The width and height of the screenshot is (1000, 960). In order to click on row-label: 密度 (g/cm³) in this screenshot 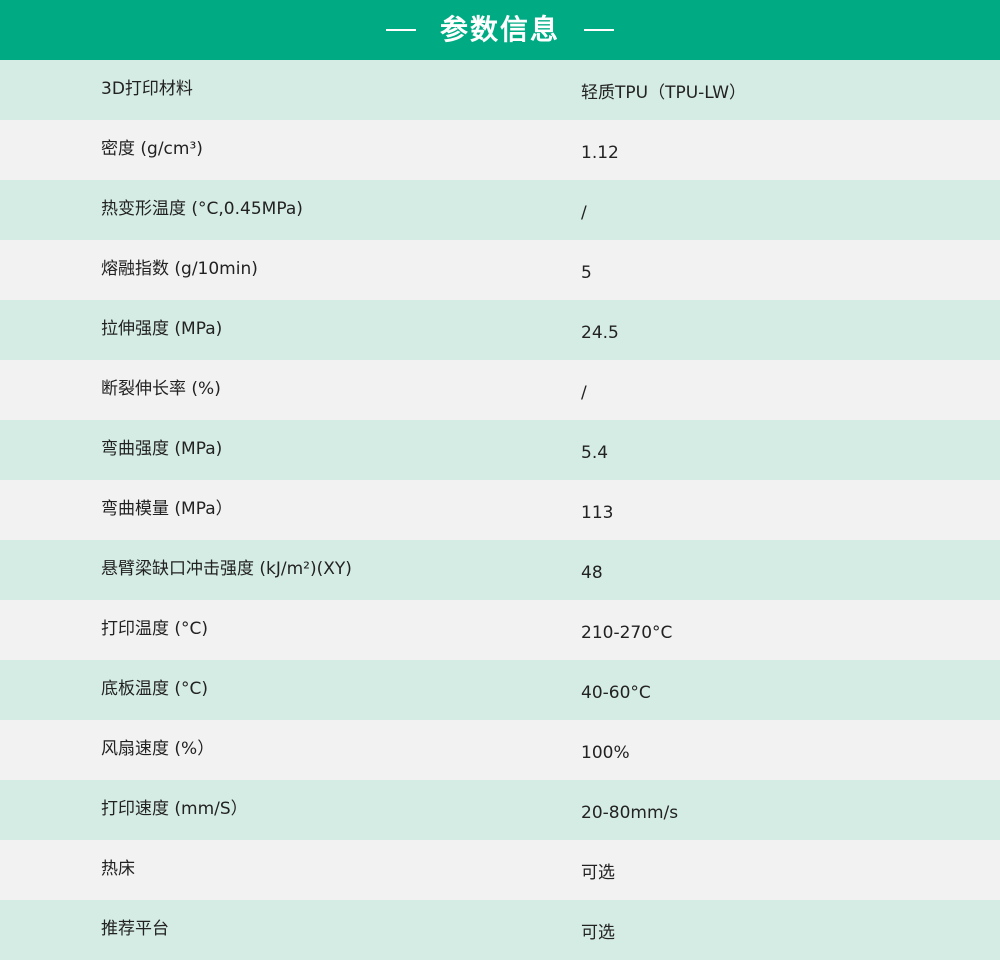, I will do `click(152, 149)`.